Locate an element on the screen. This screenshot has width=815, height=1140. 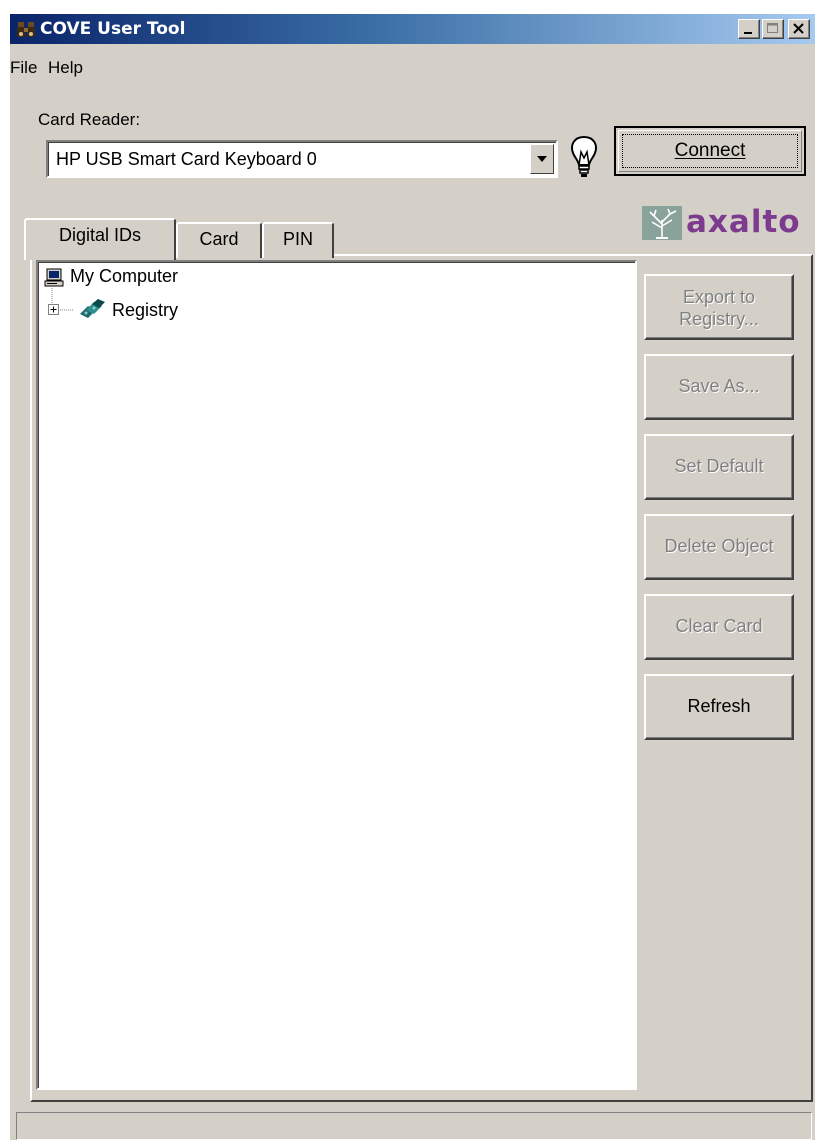
connect-button: Connect is located at coordinates (710, 151).